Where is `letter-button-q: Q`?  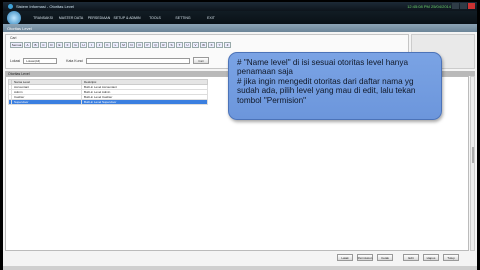
letter-button-q: Q is located at coordinates (155, 45).